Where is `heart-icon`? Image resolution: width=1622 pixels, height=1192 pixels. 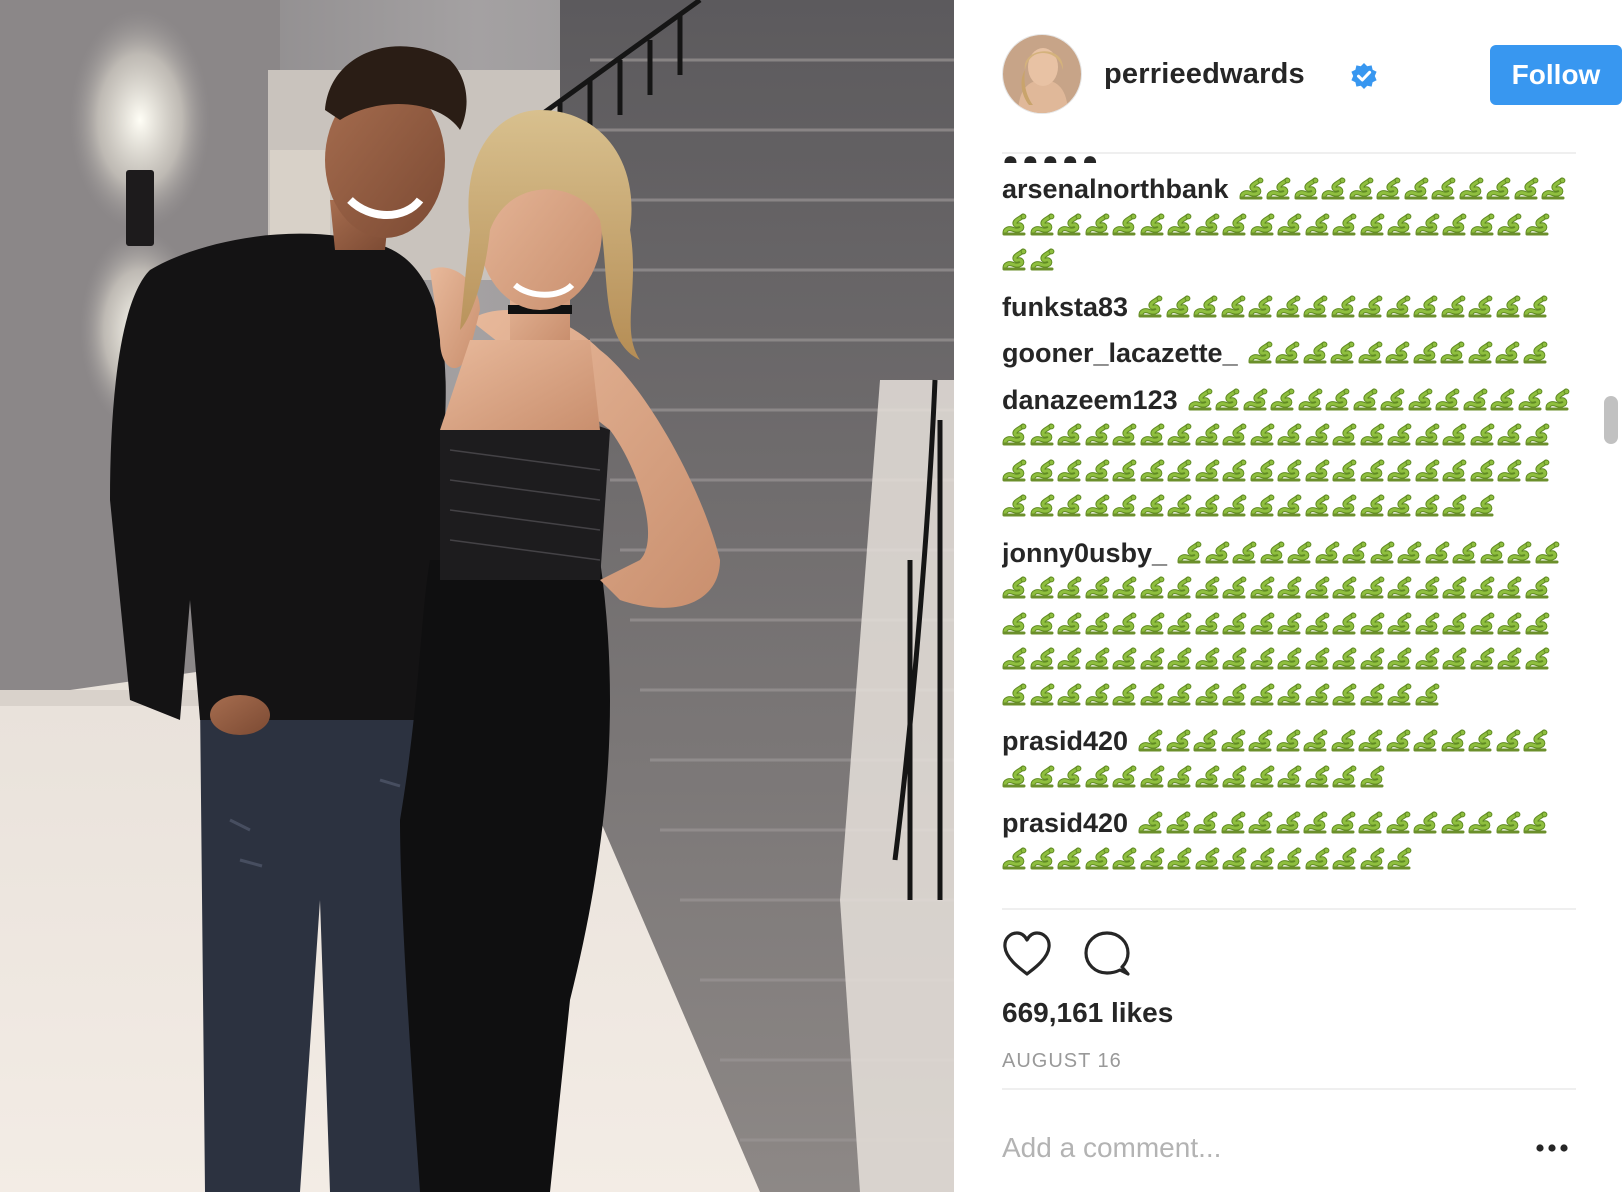
heart-icon is located at coordinates (1027, 954).